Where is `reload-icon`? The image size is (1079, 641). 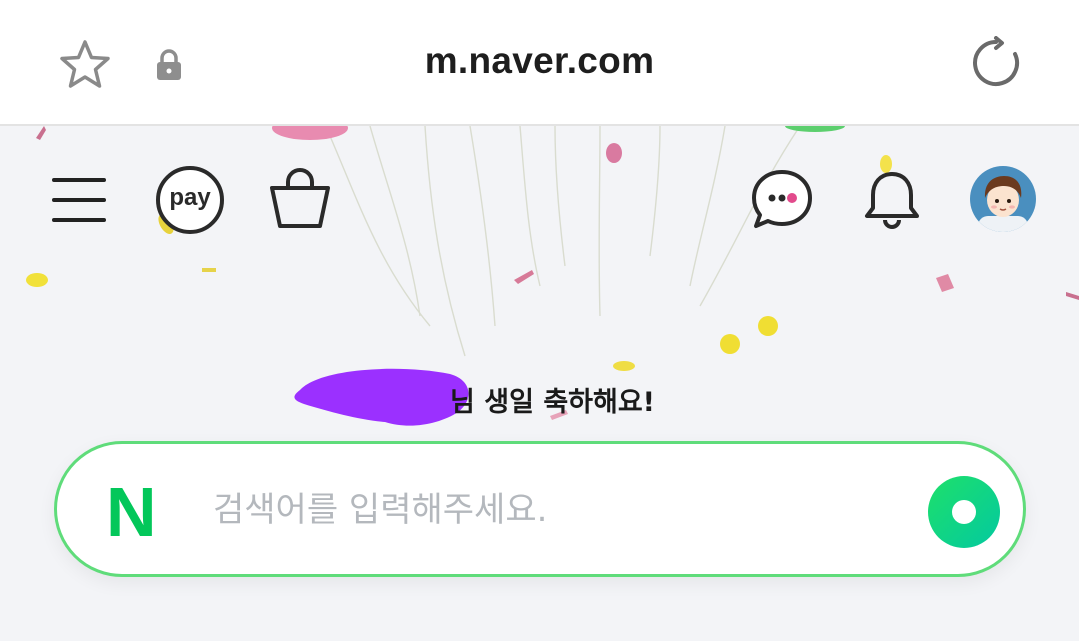 reload-icon is located at coordinates (996, 64).